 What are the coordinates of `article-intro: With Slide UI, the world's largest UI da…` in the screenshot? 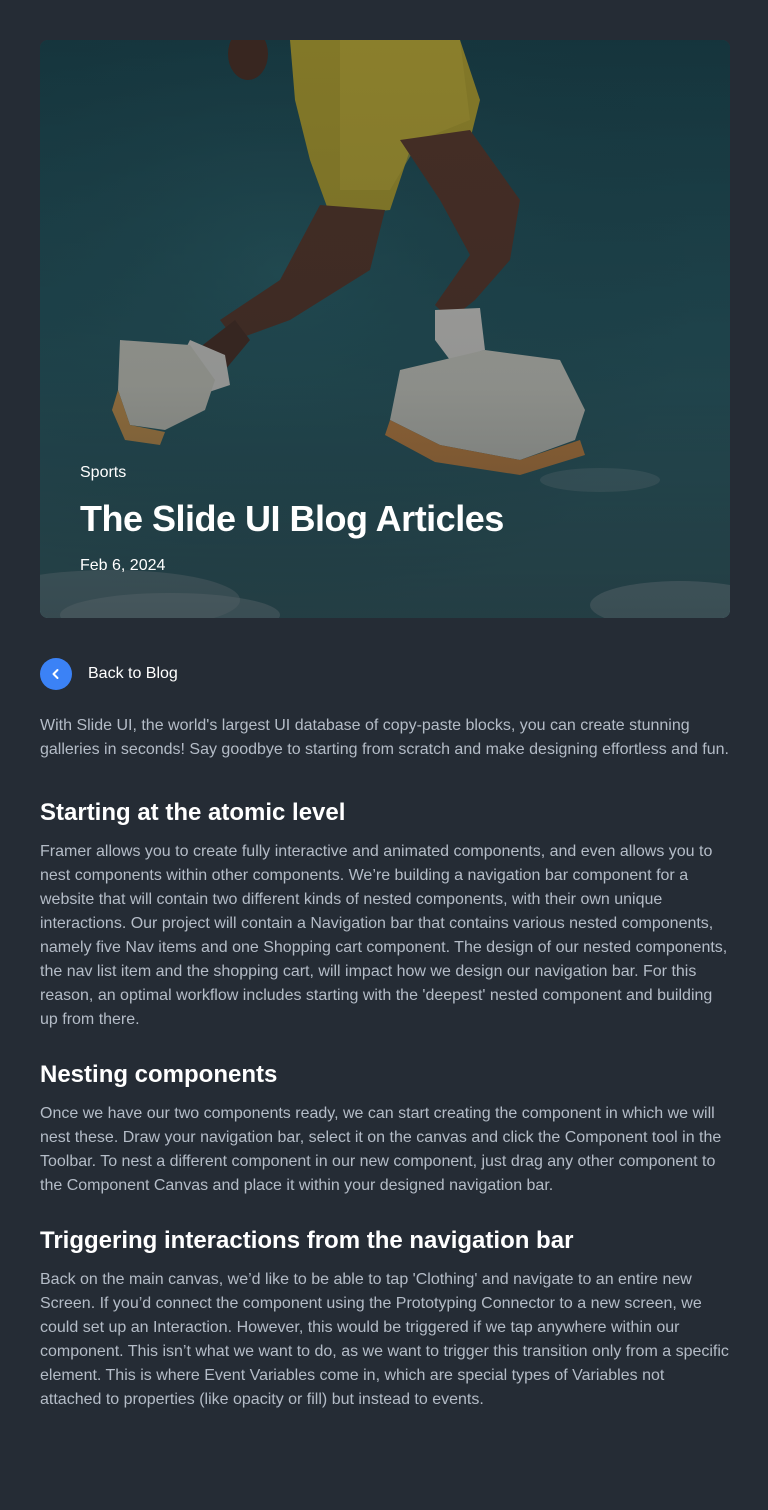 It's located at (384, 737).